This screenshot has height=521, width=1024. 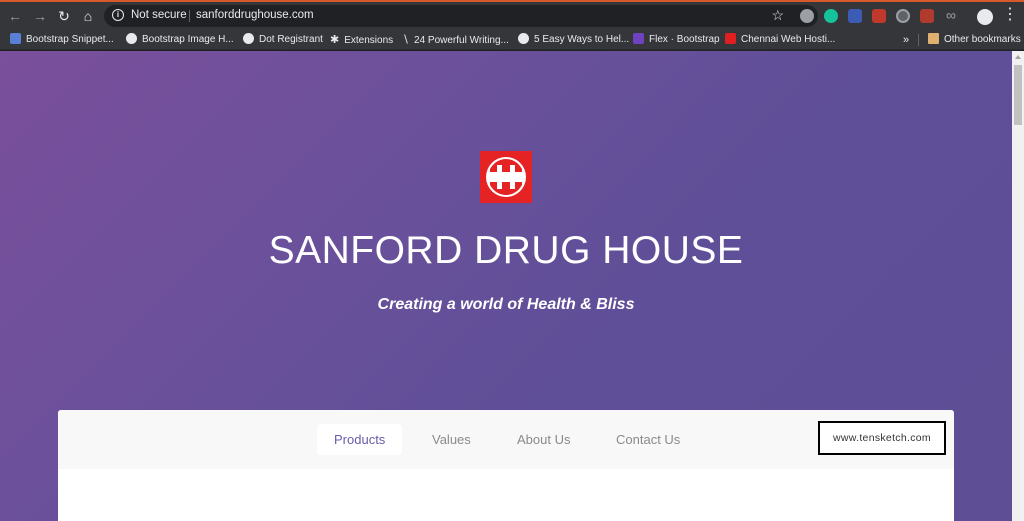 I want to click on nav-values: Values, so click(x=451, y=439).